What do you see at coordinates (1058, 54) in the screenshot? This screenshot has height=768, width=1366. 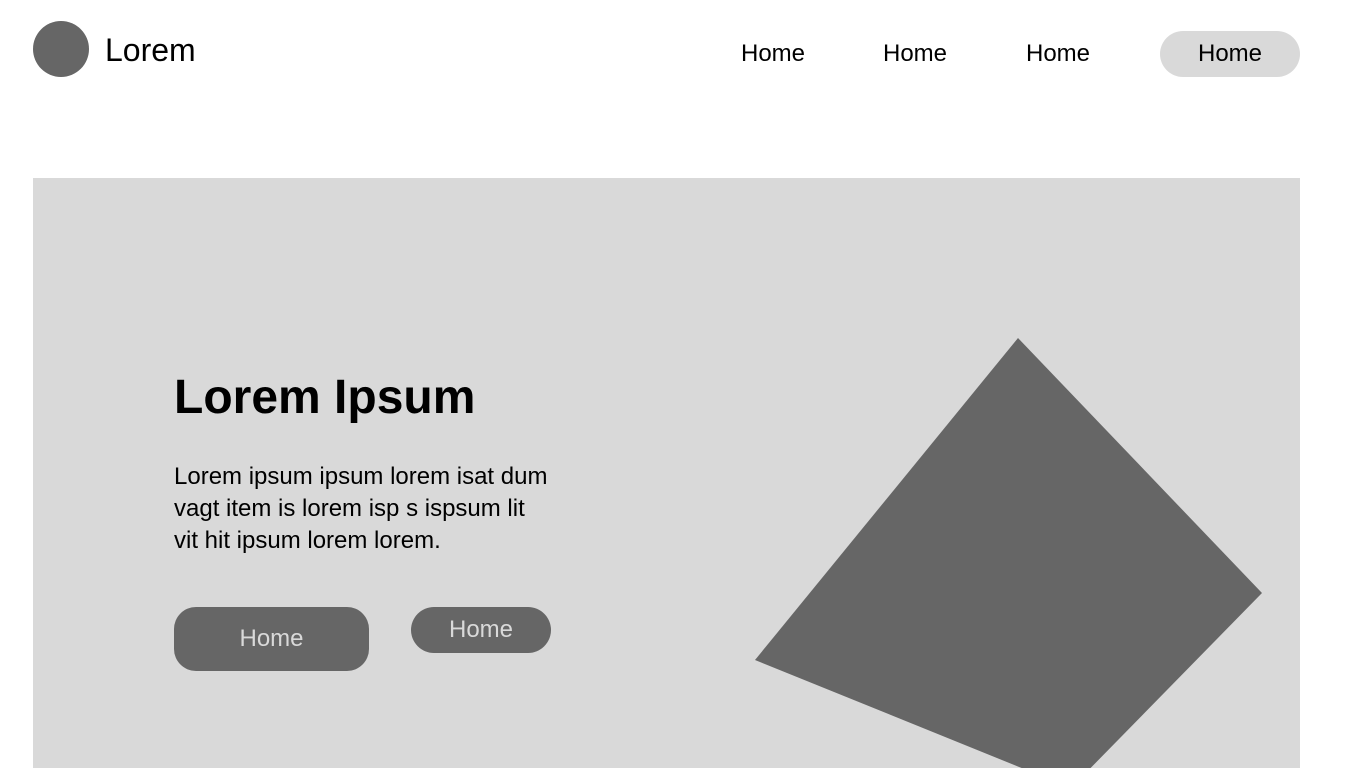 I see `nav-link-home-3: Home` at bounding box center [1058, 54].